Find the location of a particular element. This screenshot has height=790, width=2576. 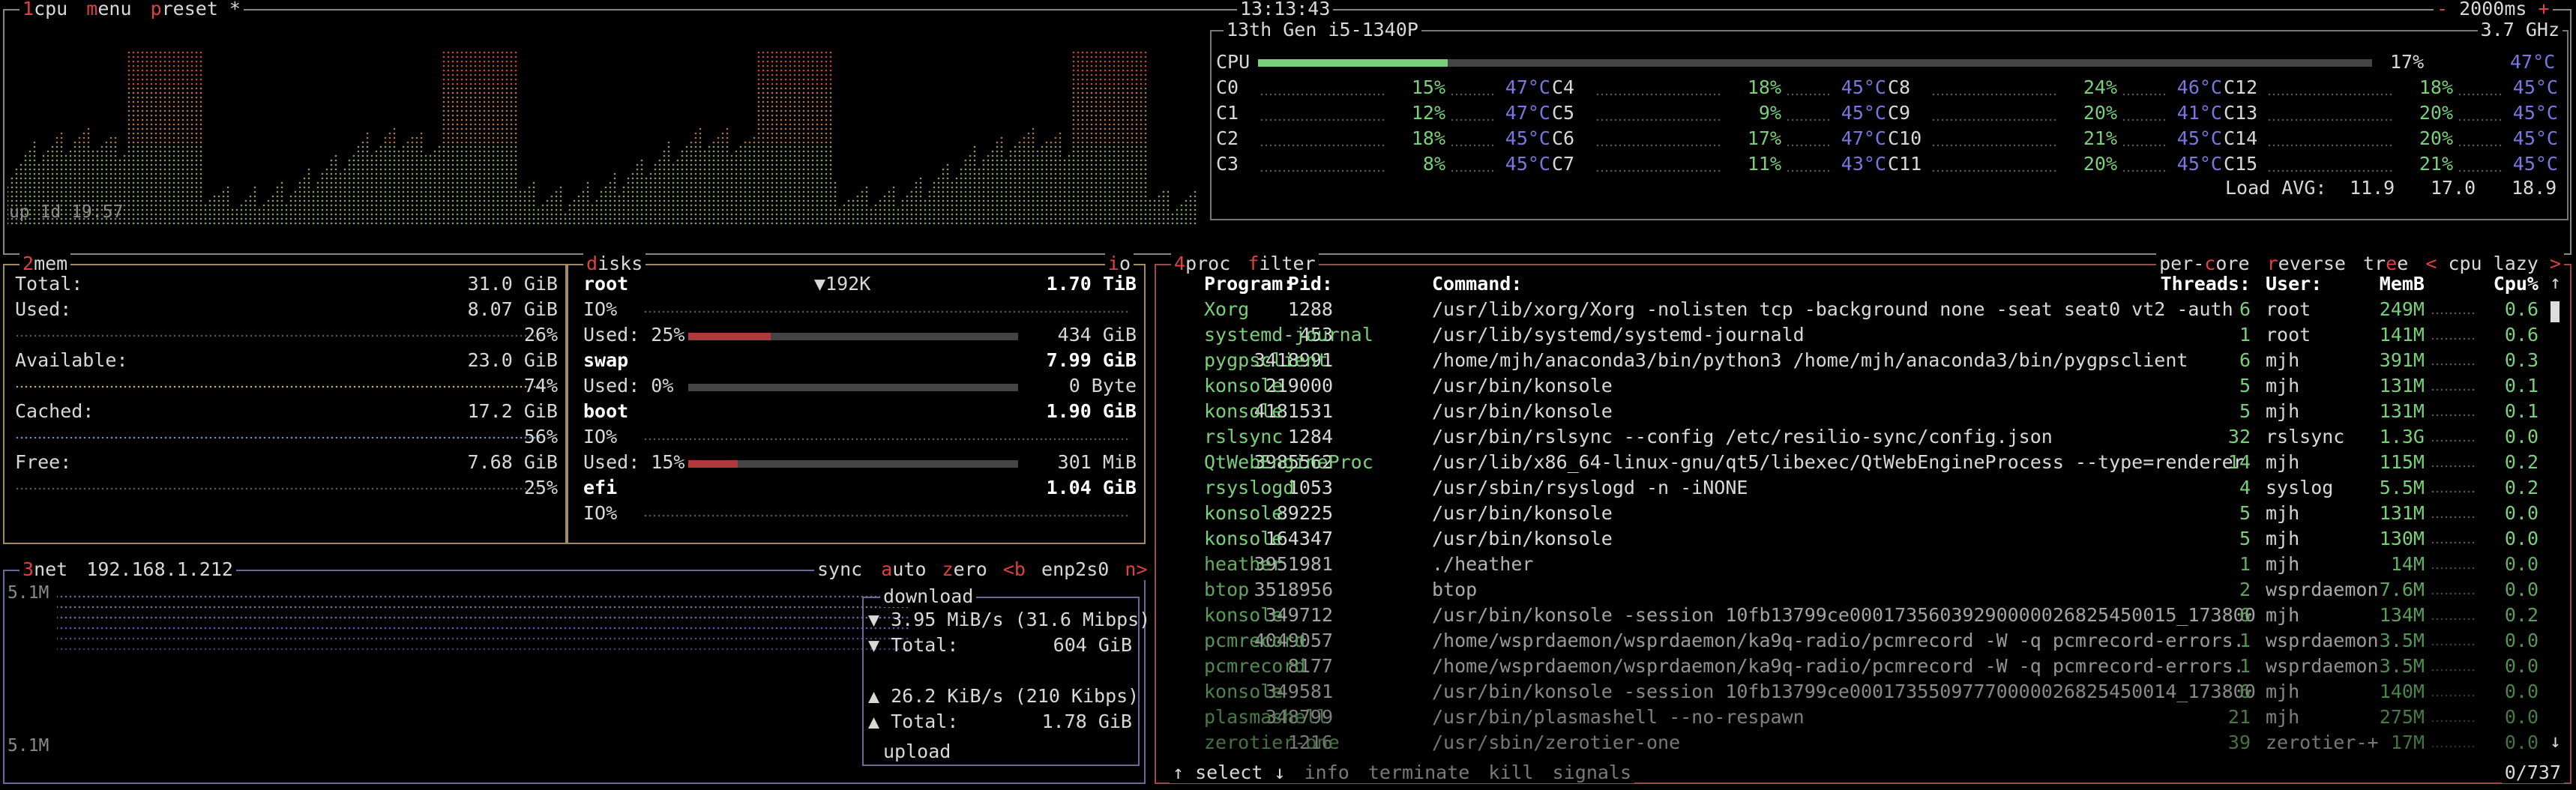

cpu-tab-label: cpu is located at coordinates (51, 9).